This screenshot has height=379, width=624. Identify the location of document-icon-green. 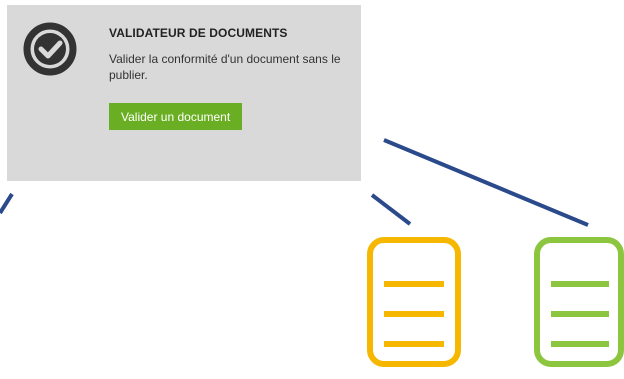
(579, 302).